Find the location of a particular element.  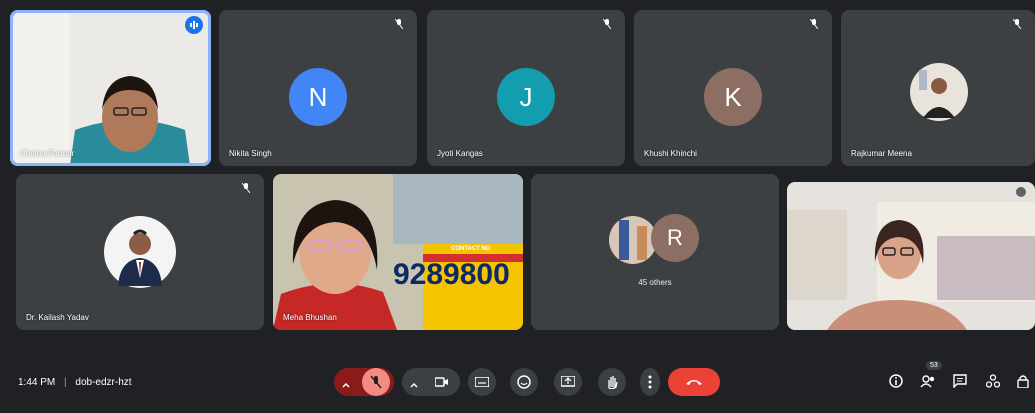

chat-icon is located at coordinates (960, 381).